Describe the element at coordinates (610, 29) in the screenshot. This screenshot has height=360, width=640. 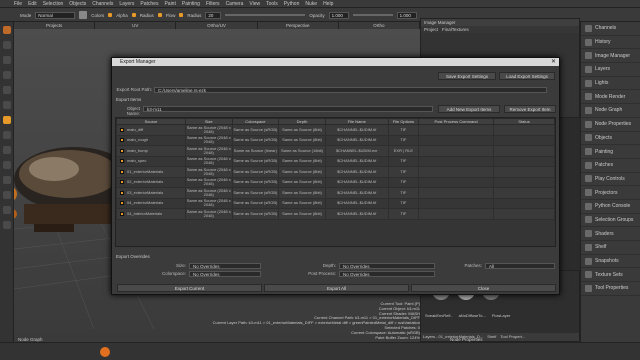
I see `right-panel-item: Channels` at that location.